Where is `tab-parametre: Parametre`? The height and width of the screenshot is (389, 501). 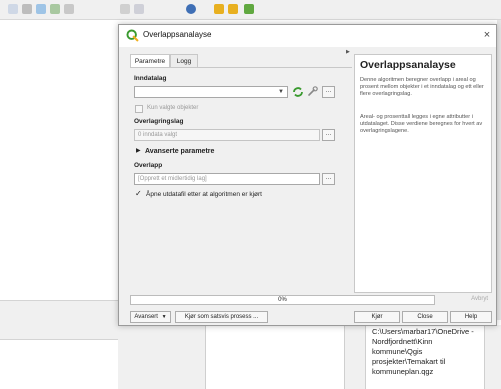 tab-parametre: Parametre is located at coordinates (150, 61).